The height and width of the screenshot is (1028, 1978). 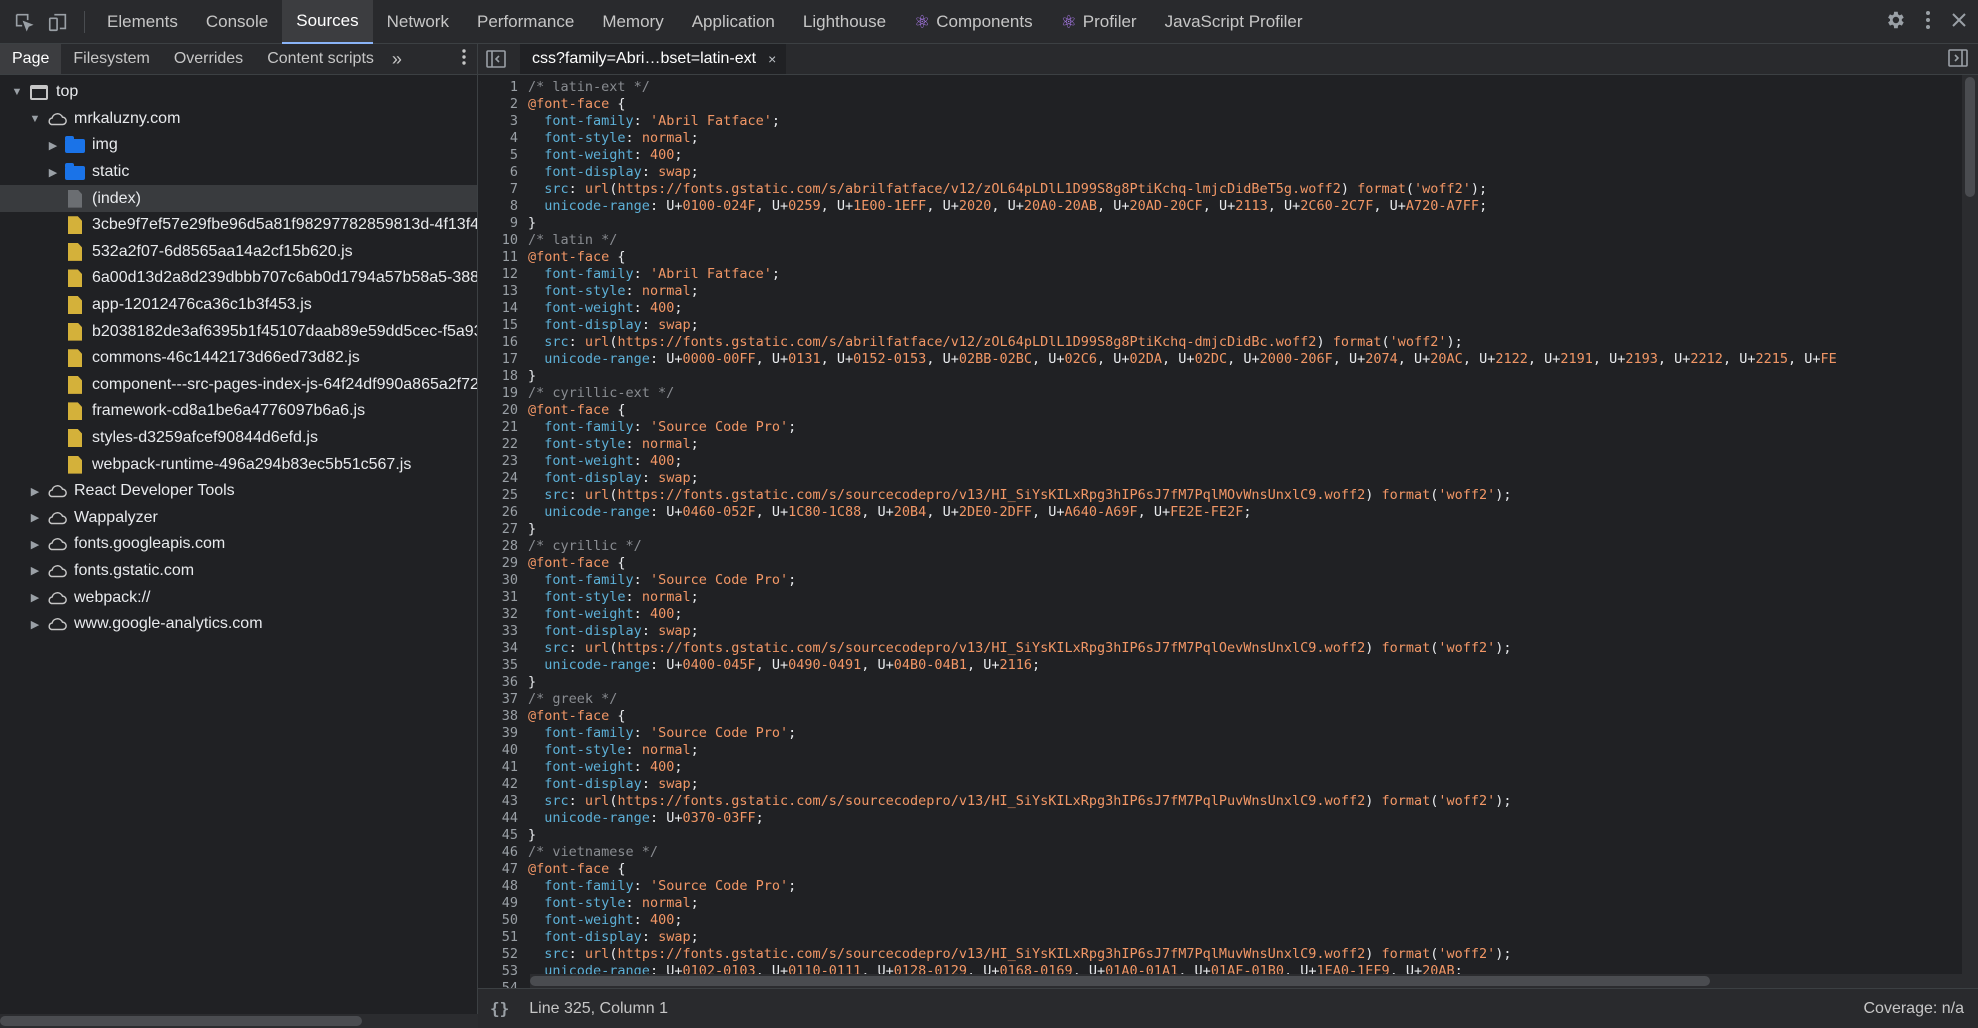 What do you see at coordinates (327, 22) in the screenshot?
I see `tab-sources: Sources` at bounding box center [327, 22].